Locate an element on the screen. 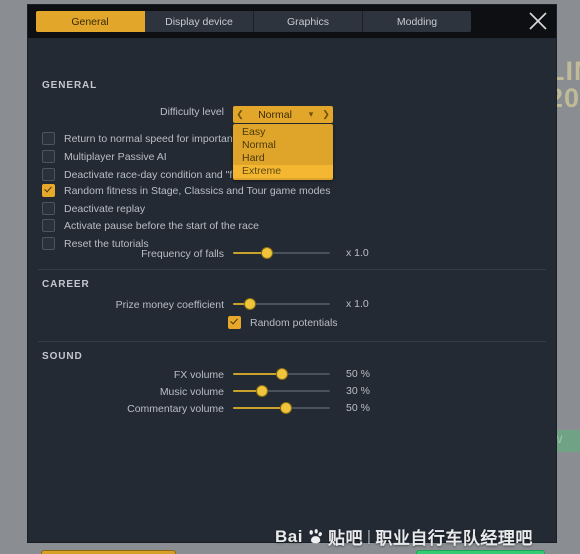  tab-display-device: Display device is located at coordinates (199, 21).